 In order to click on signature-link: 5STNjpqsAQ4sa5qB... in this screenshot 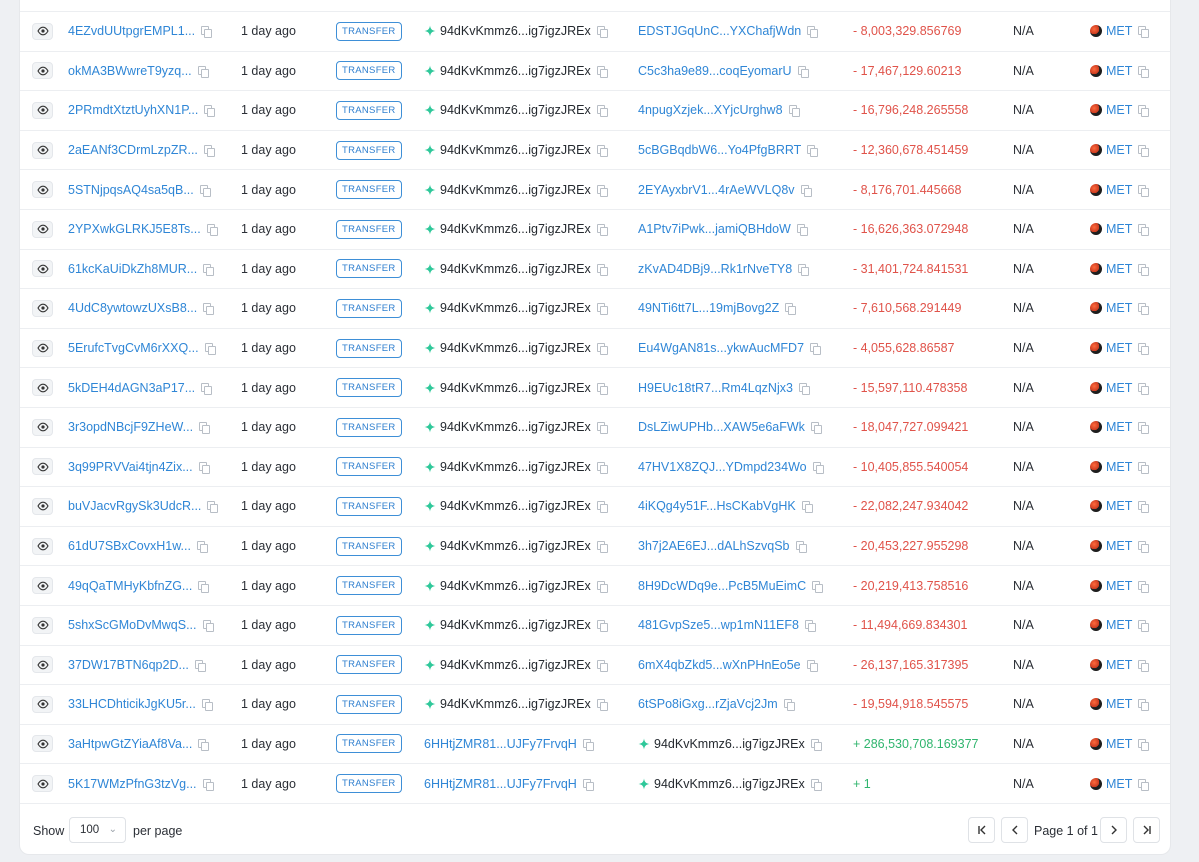, I will do `click(131, 190)`.